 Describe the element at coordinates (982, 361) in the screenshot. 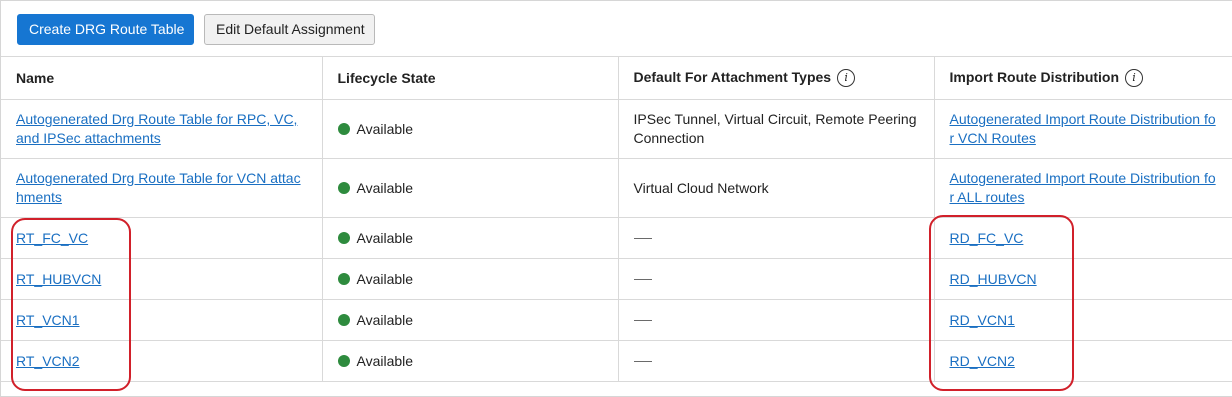

I see `route-distribution-link: RD_VCN2` at that location.